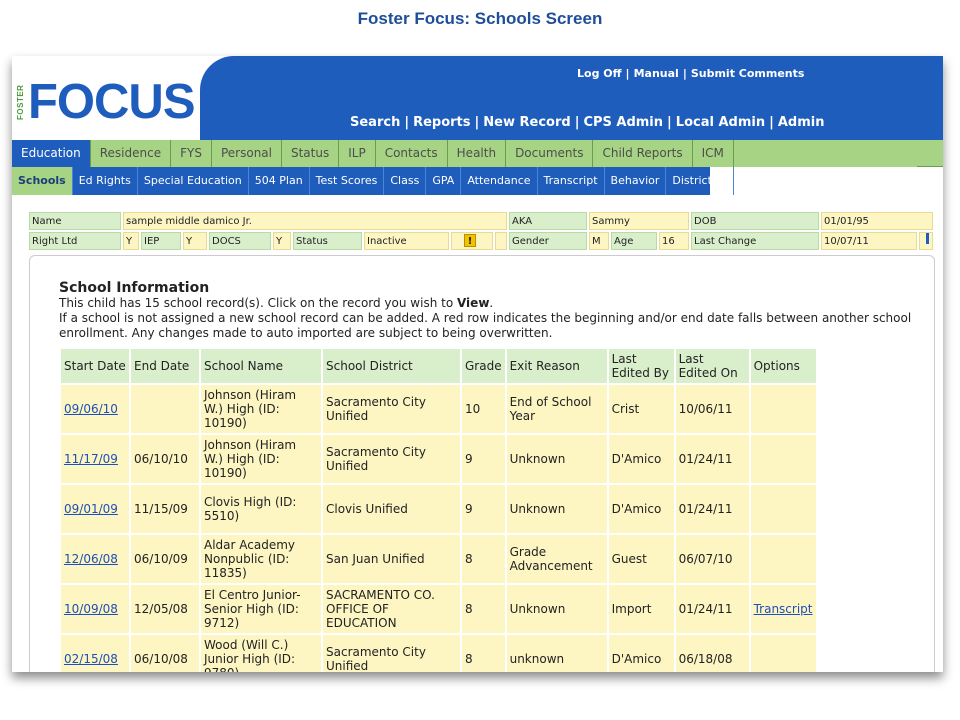 The image size is (960, 720). Describe the element at coordinates (526, 122) in the screenshot. I see `new-record-link: New Record` at that location.